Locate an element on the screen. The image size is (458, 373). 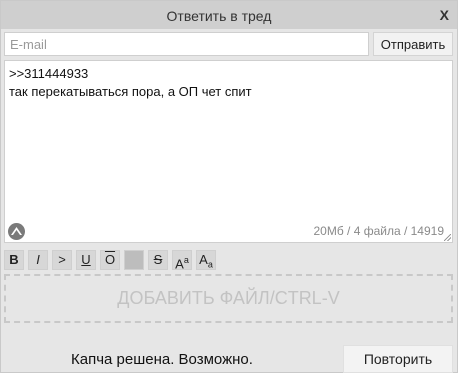
message-line-1: >>311444933 is located at coordinates (49, 73).